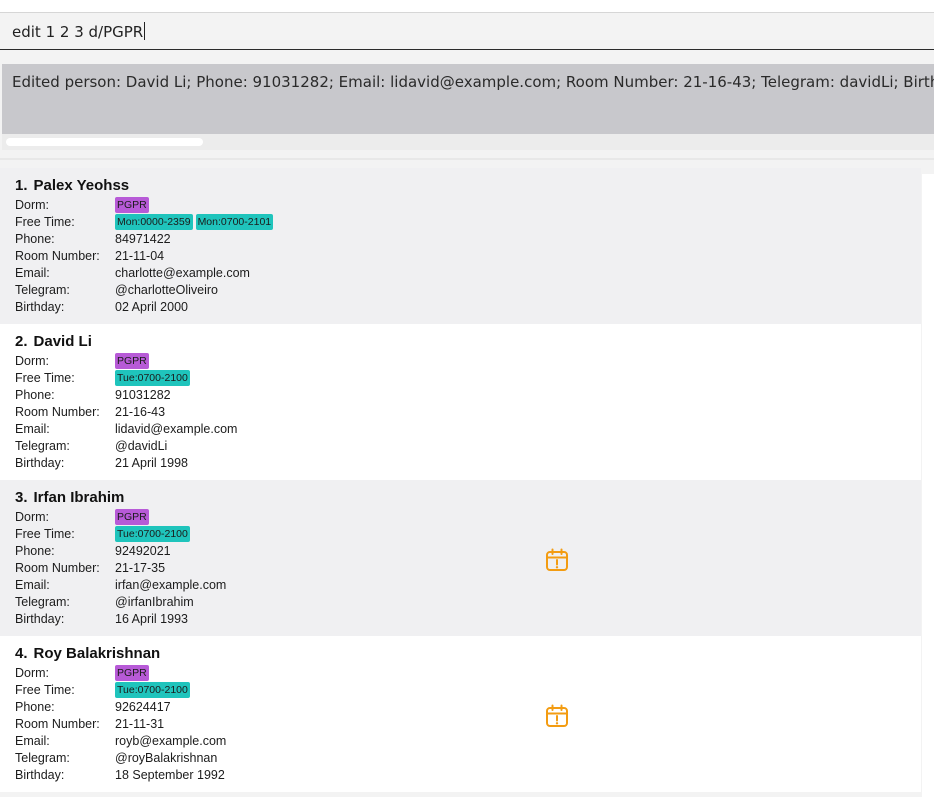  Describe the element at coordinates (468, 551) in the screenshot. I see `phone-row: Phone: 92492021` at that location.